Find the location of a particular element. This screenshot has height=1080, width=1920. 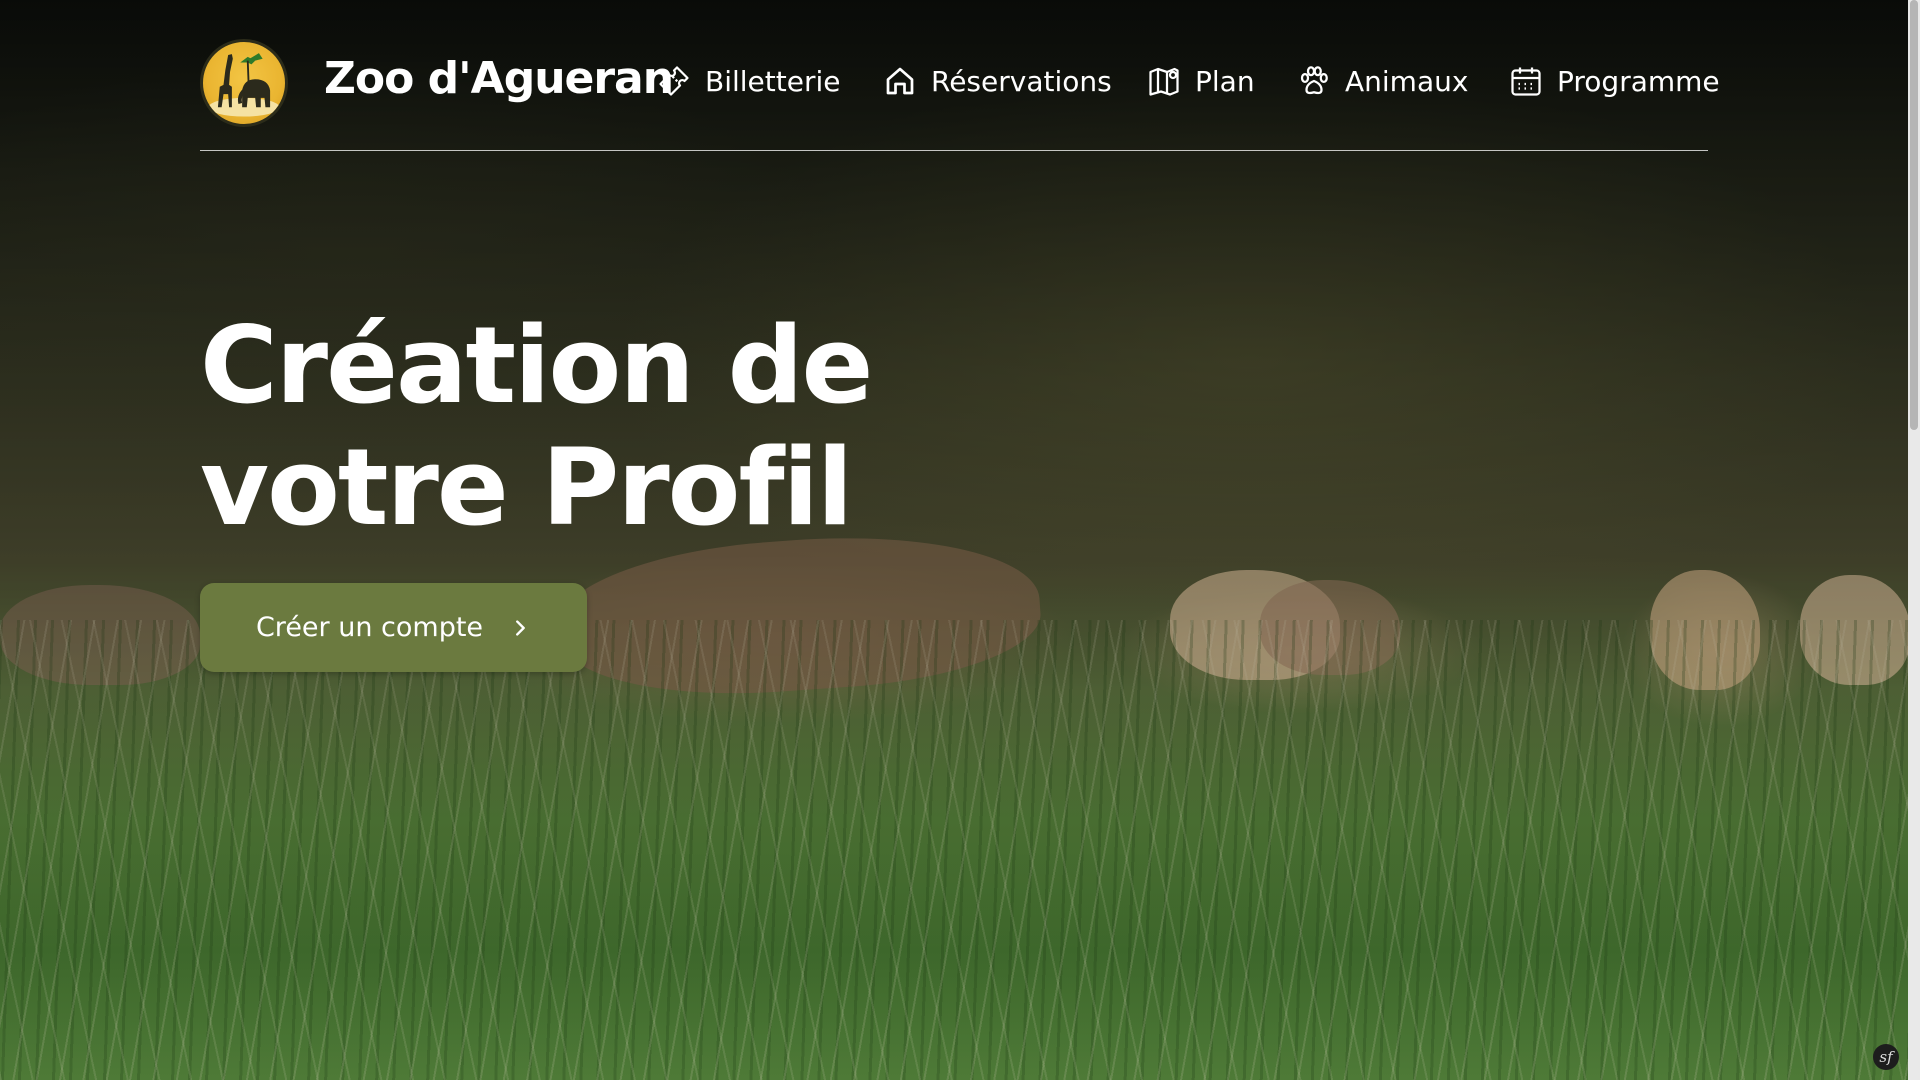

page-title: Création de votre Profil is located at coordinates (550, 427).